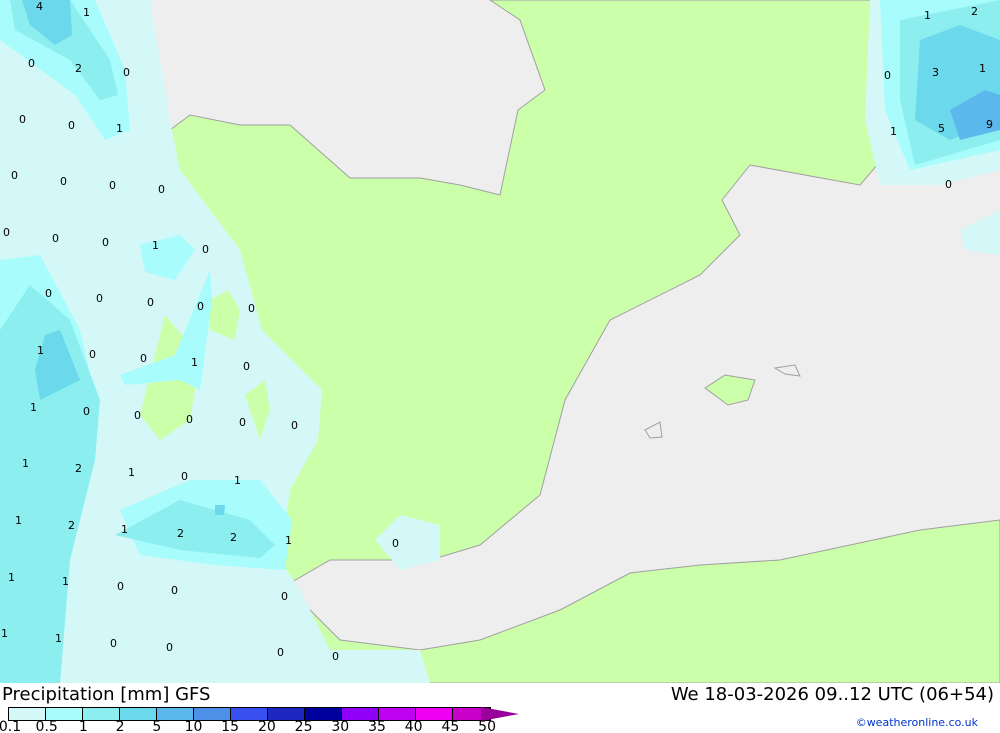 The image size is (1000, 733). What do you see at coordinates (120, 726) in the screenshot?
I see `legend-tick-label: 2` at bounding box center [120, 726].